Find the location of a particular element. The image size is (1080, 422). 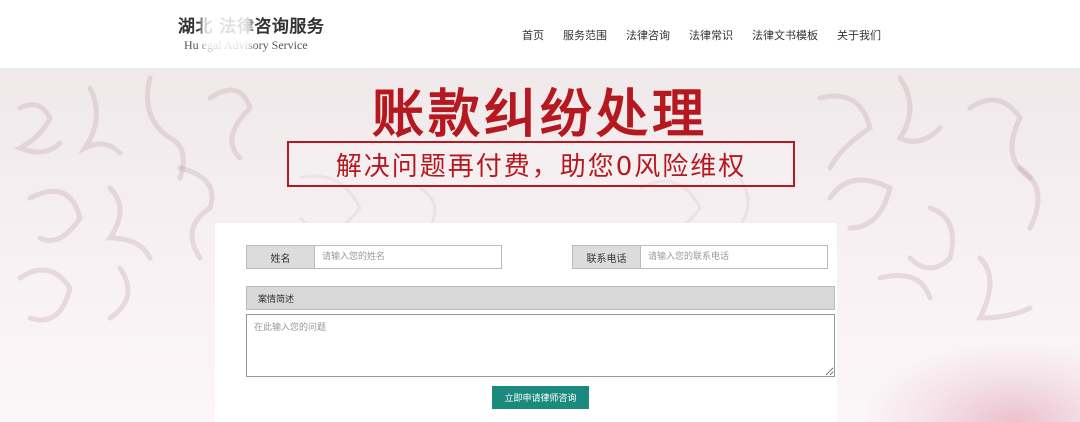

main-nav: 首页 服务范围 法律咨询 法律常识 法律文书模板 关于我们 is located at coordinates (701, 35).